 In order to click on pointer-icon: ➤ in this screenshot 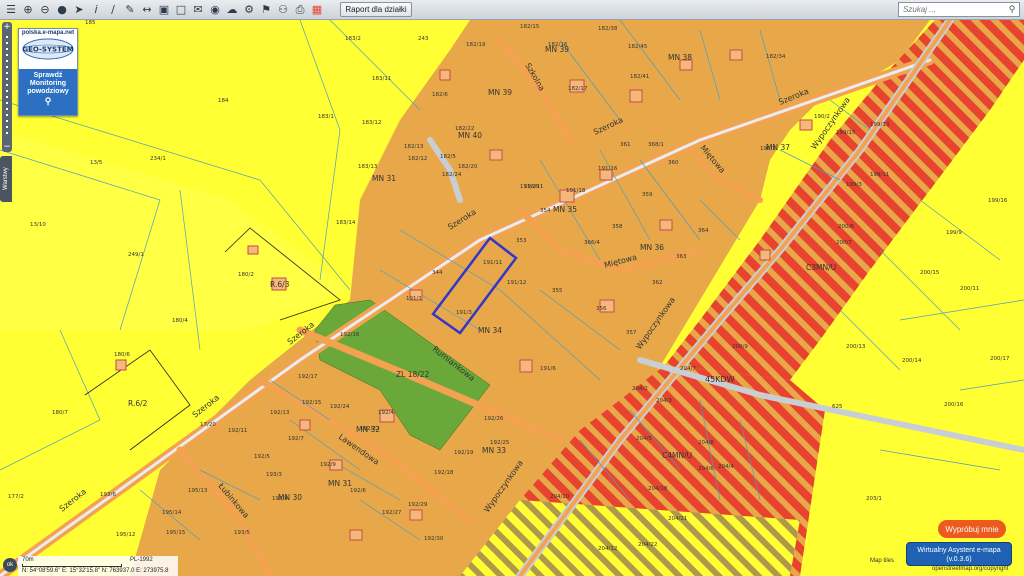, I will do `click(79, 10)`.